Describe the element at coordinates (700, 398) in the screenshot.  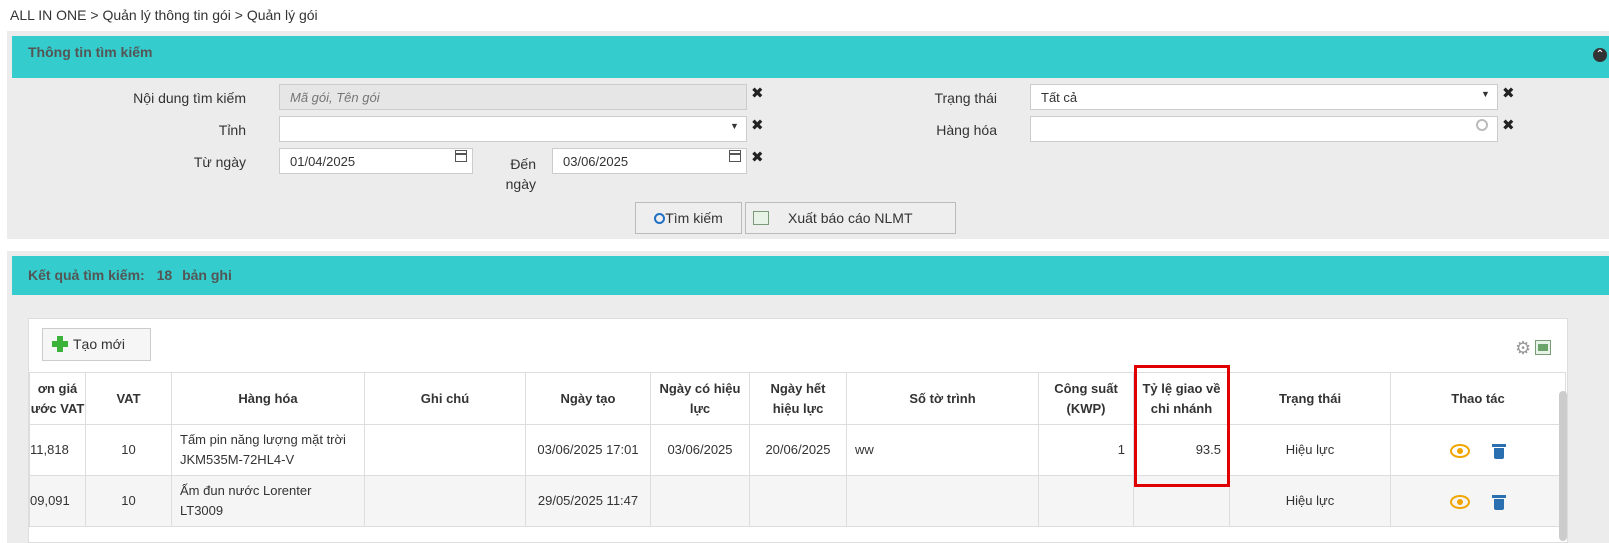
I see `col-effective: Ngày có hiệu lực` at that location.